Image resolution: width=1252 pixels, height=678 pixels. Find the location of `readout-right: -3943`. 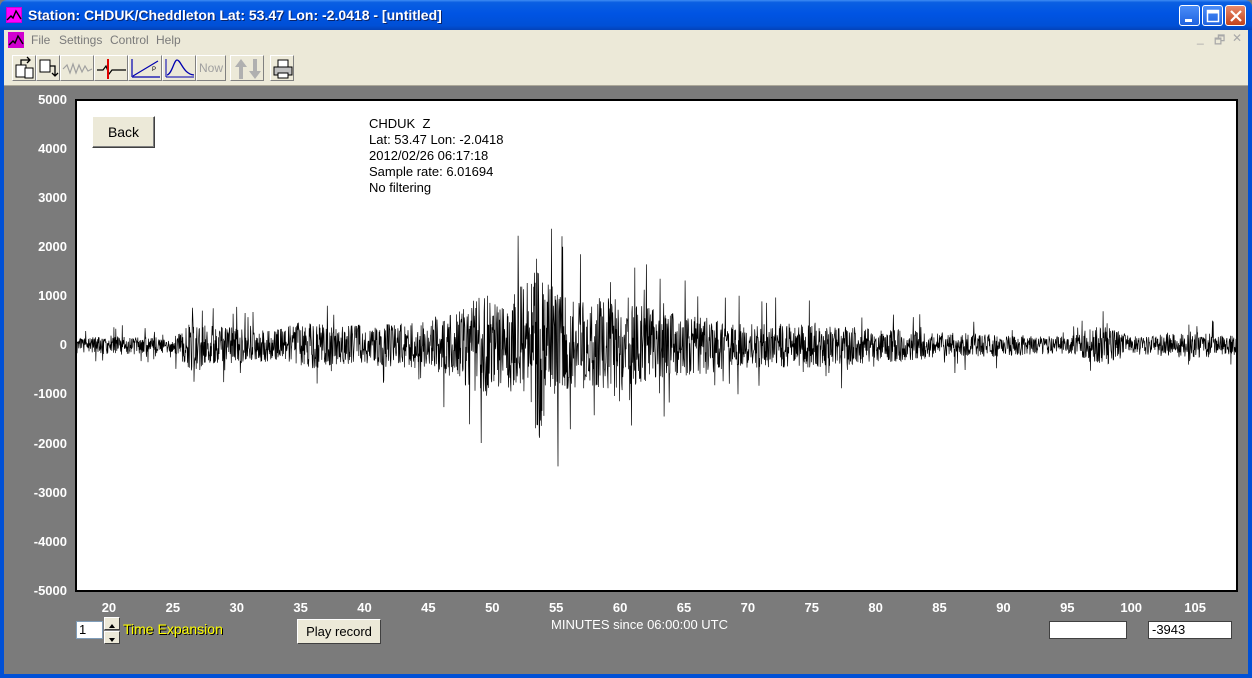

readout-right: -3943 is located at coordinates (1190, 630).